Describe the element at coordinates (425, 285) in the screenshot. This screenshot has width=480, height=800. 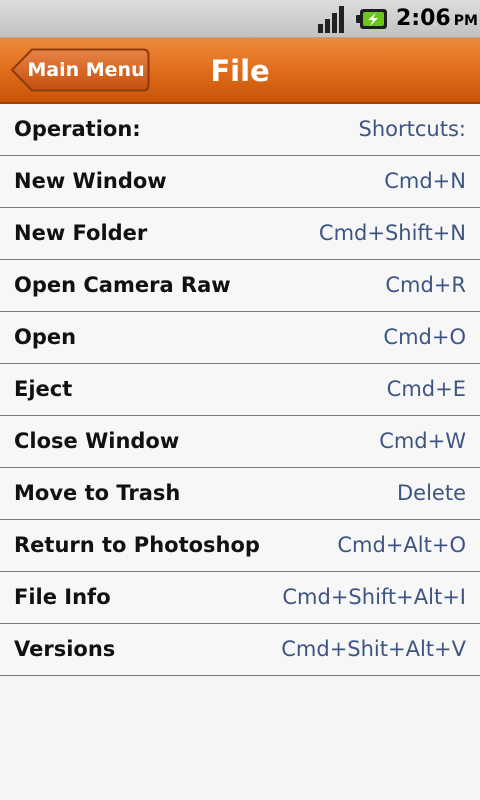
I see `shortcut-keys: Cmd+R` at that location.